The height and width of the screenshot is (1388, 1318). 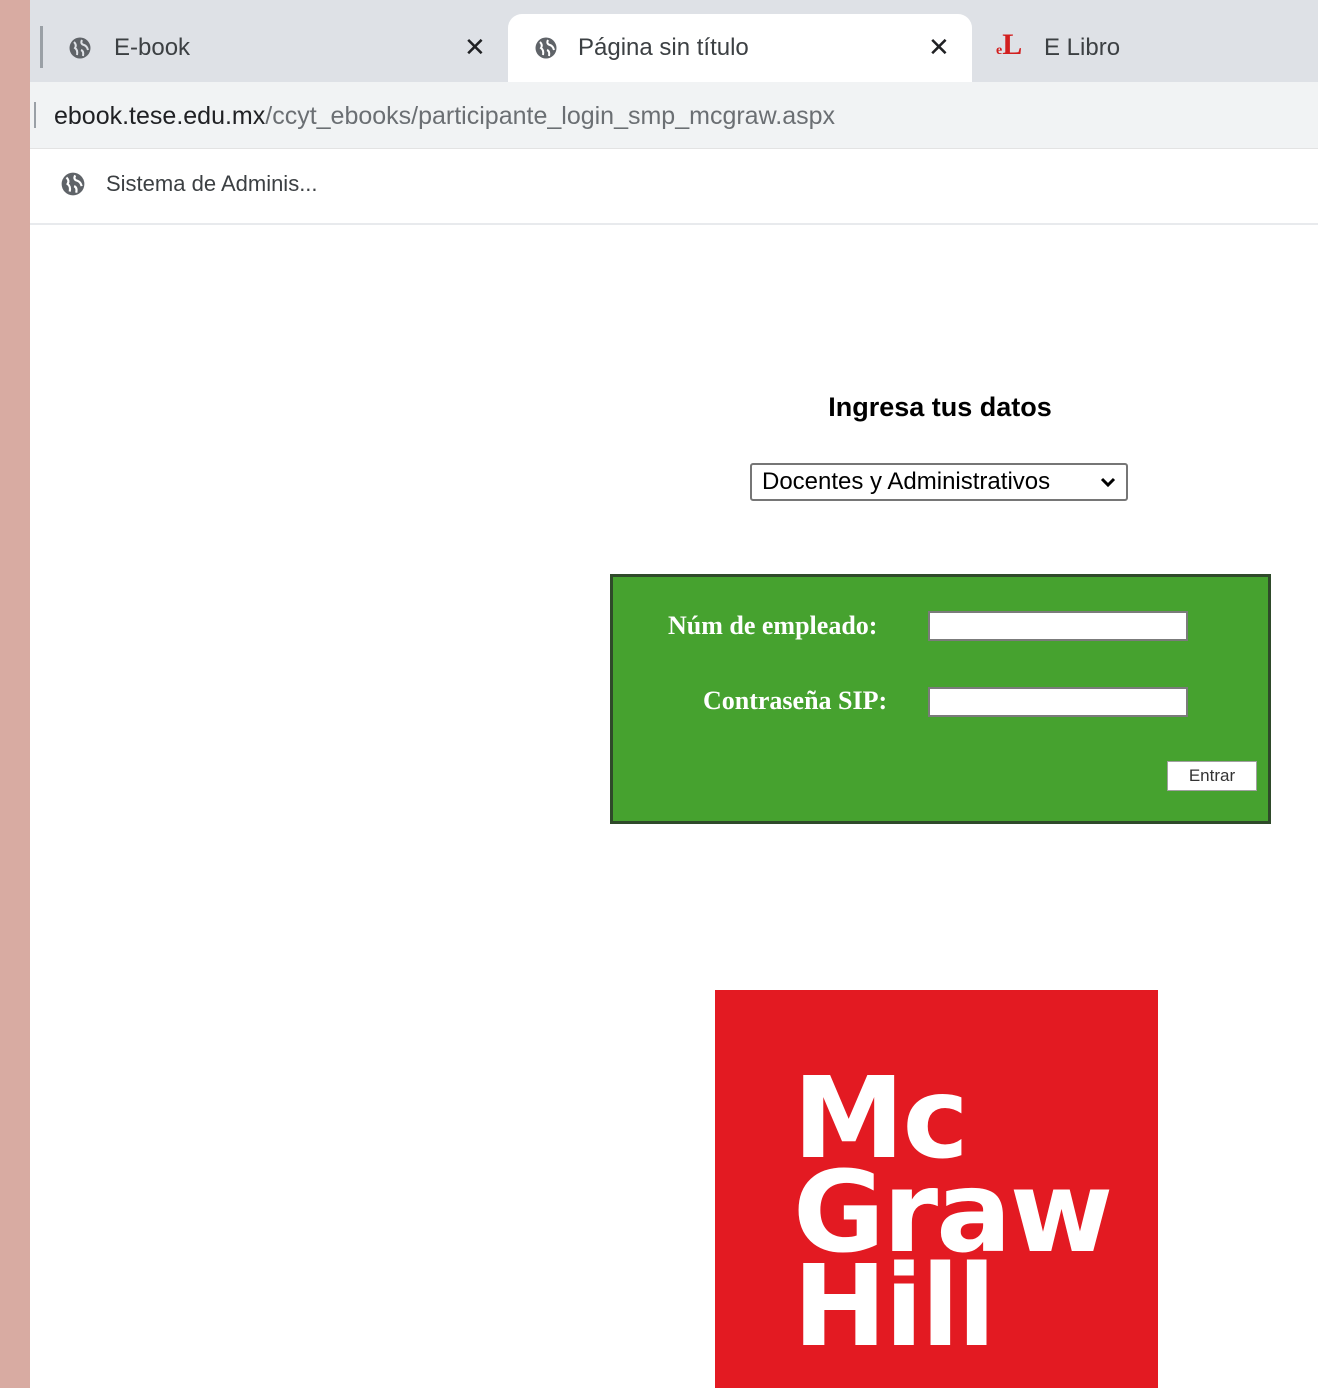 I want to click on tab-strip: E-book ✕ Página sin título ✕ eL E Libro, so click(x=674, y=41).